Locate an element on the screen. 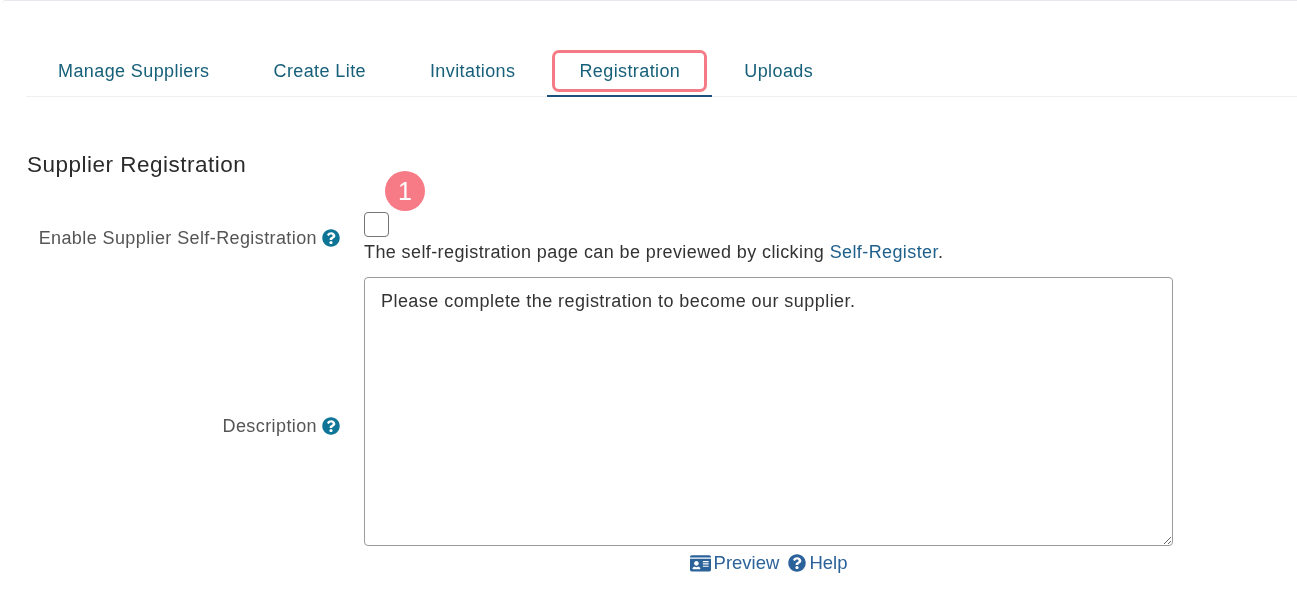 The height and width of the screenshot is (602, 1297). self-register-link: Self-Register is located at coordinates (883, 252).